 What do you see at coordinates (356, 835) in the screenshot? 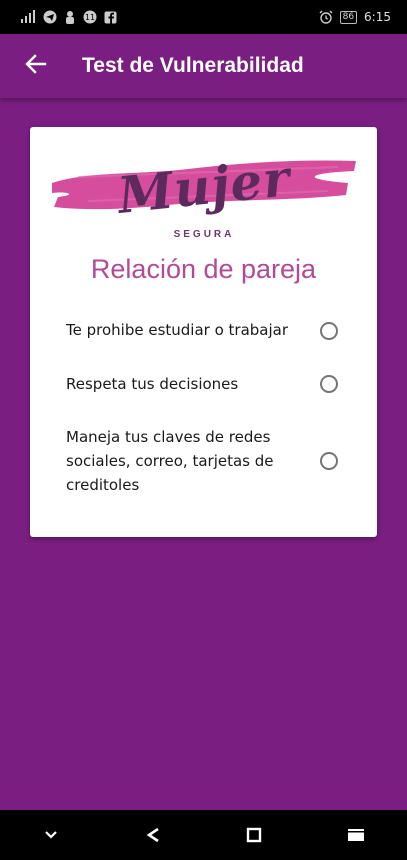
I see `recents-icon` at bounding box center [356, 835].